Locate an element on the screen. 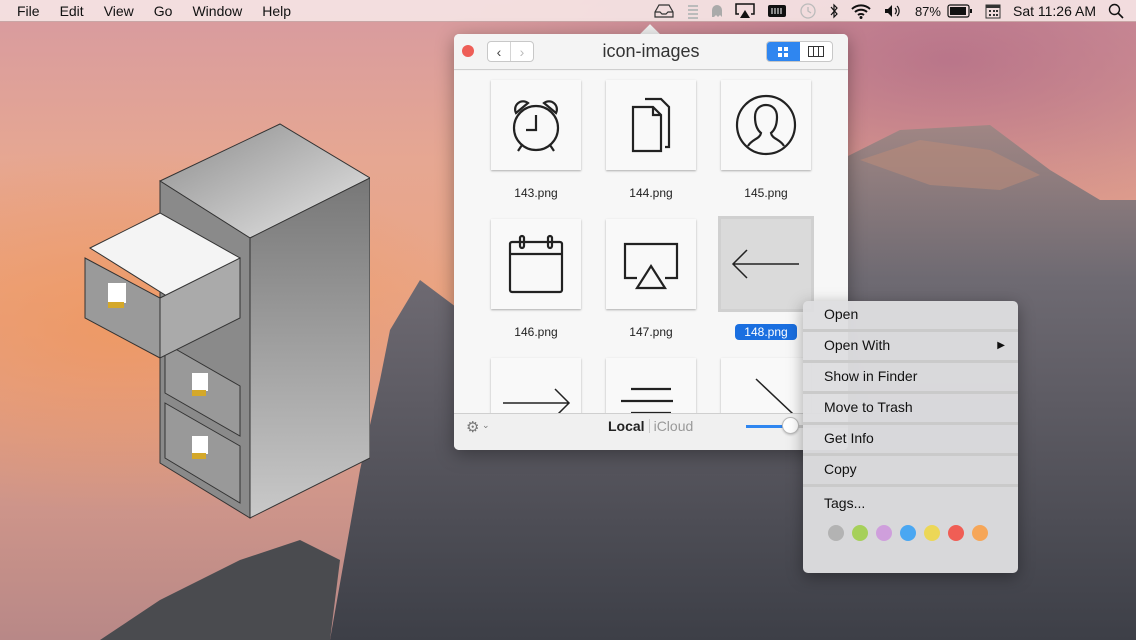 This screenshot has height=640, width=1136. tag-colors is located at coordinates (910, 533).